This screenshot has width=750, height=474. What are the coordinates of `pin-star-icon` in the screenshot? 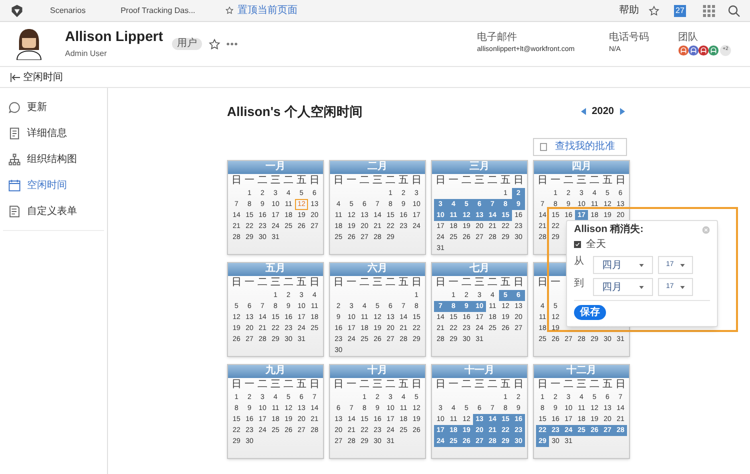 It's located at (229, 10).